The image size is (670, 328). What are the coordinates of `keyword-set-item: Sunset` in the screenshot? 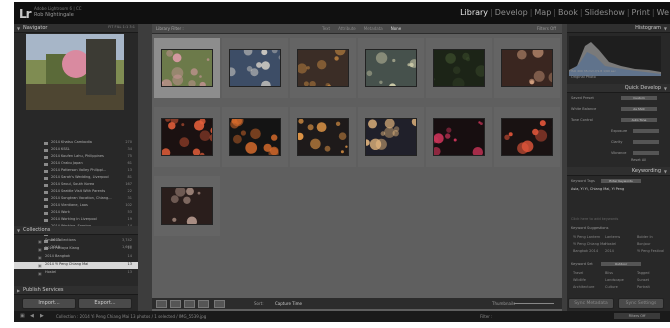 It's located at (643, 280).